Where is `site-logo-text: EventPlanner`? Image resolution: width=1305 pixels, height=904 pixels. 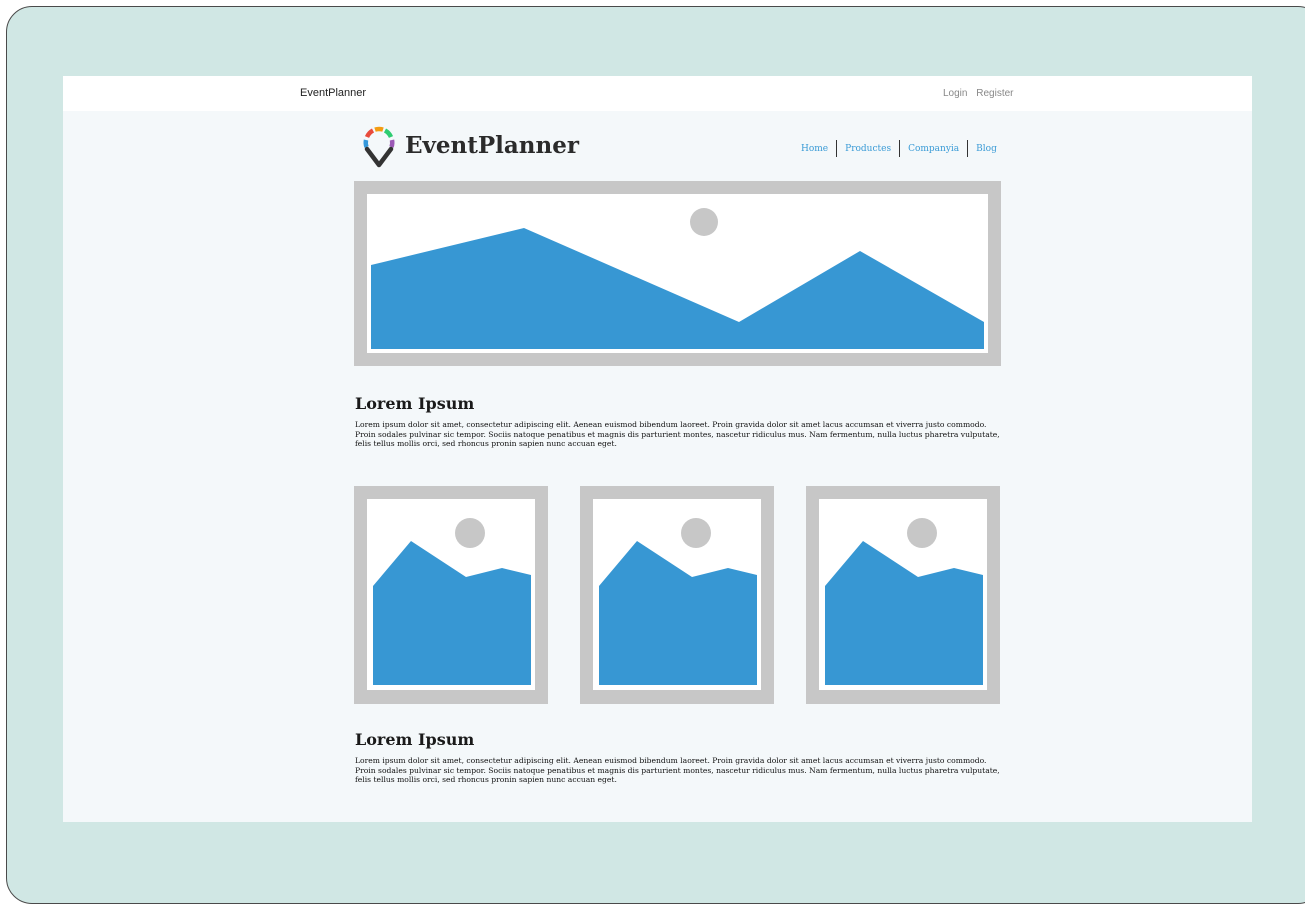 site-logo-text: EventPlanner is located at coordinates (492, 145).